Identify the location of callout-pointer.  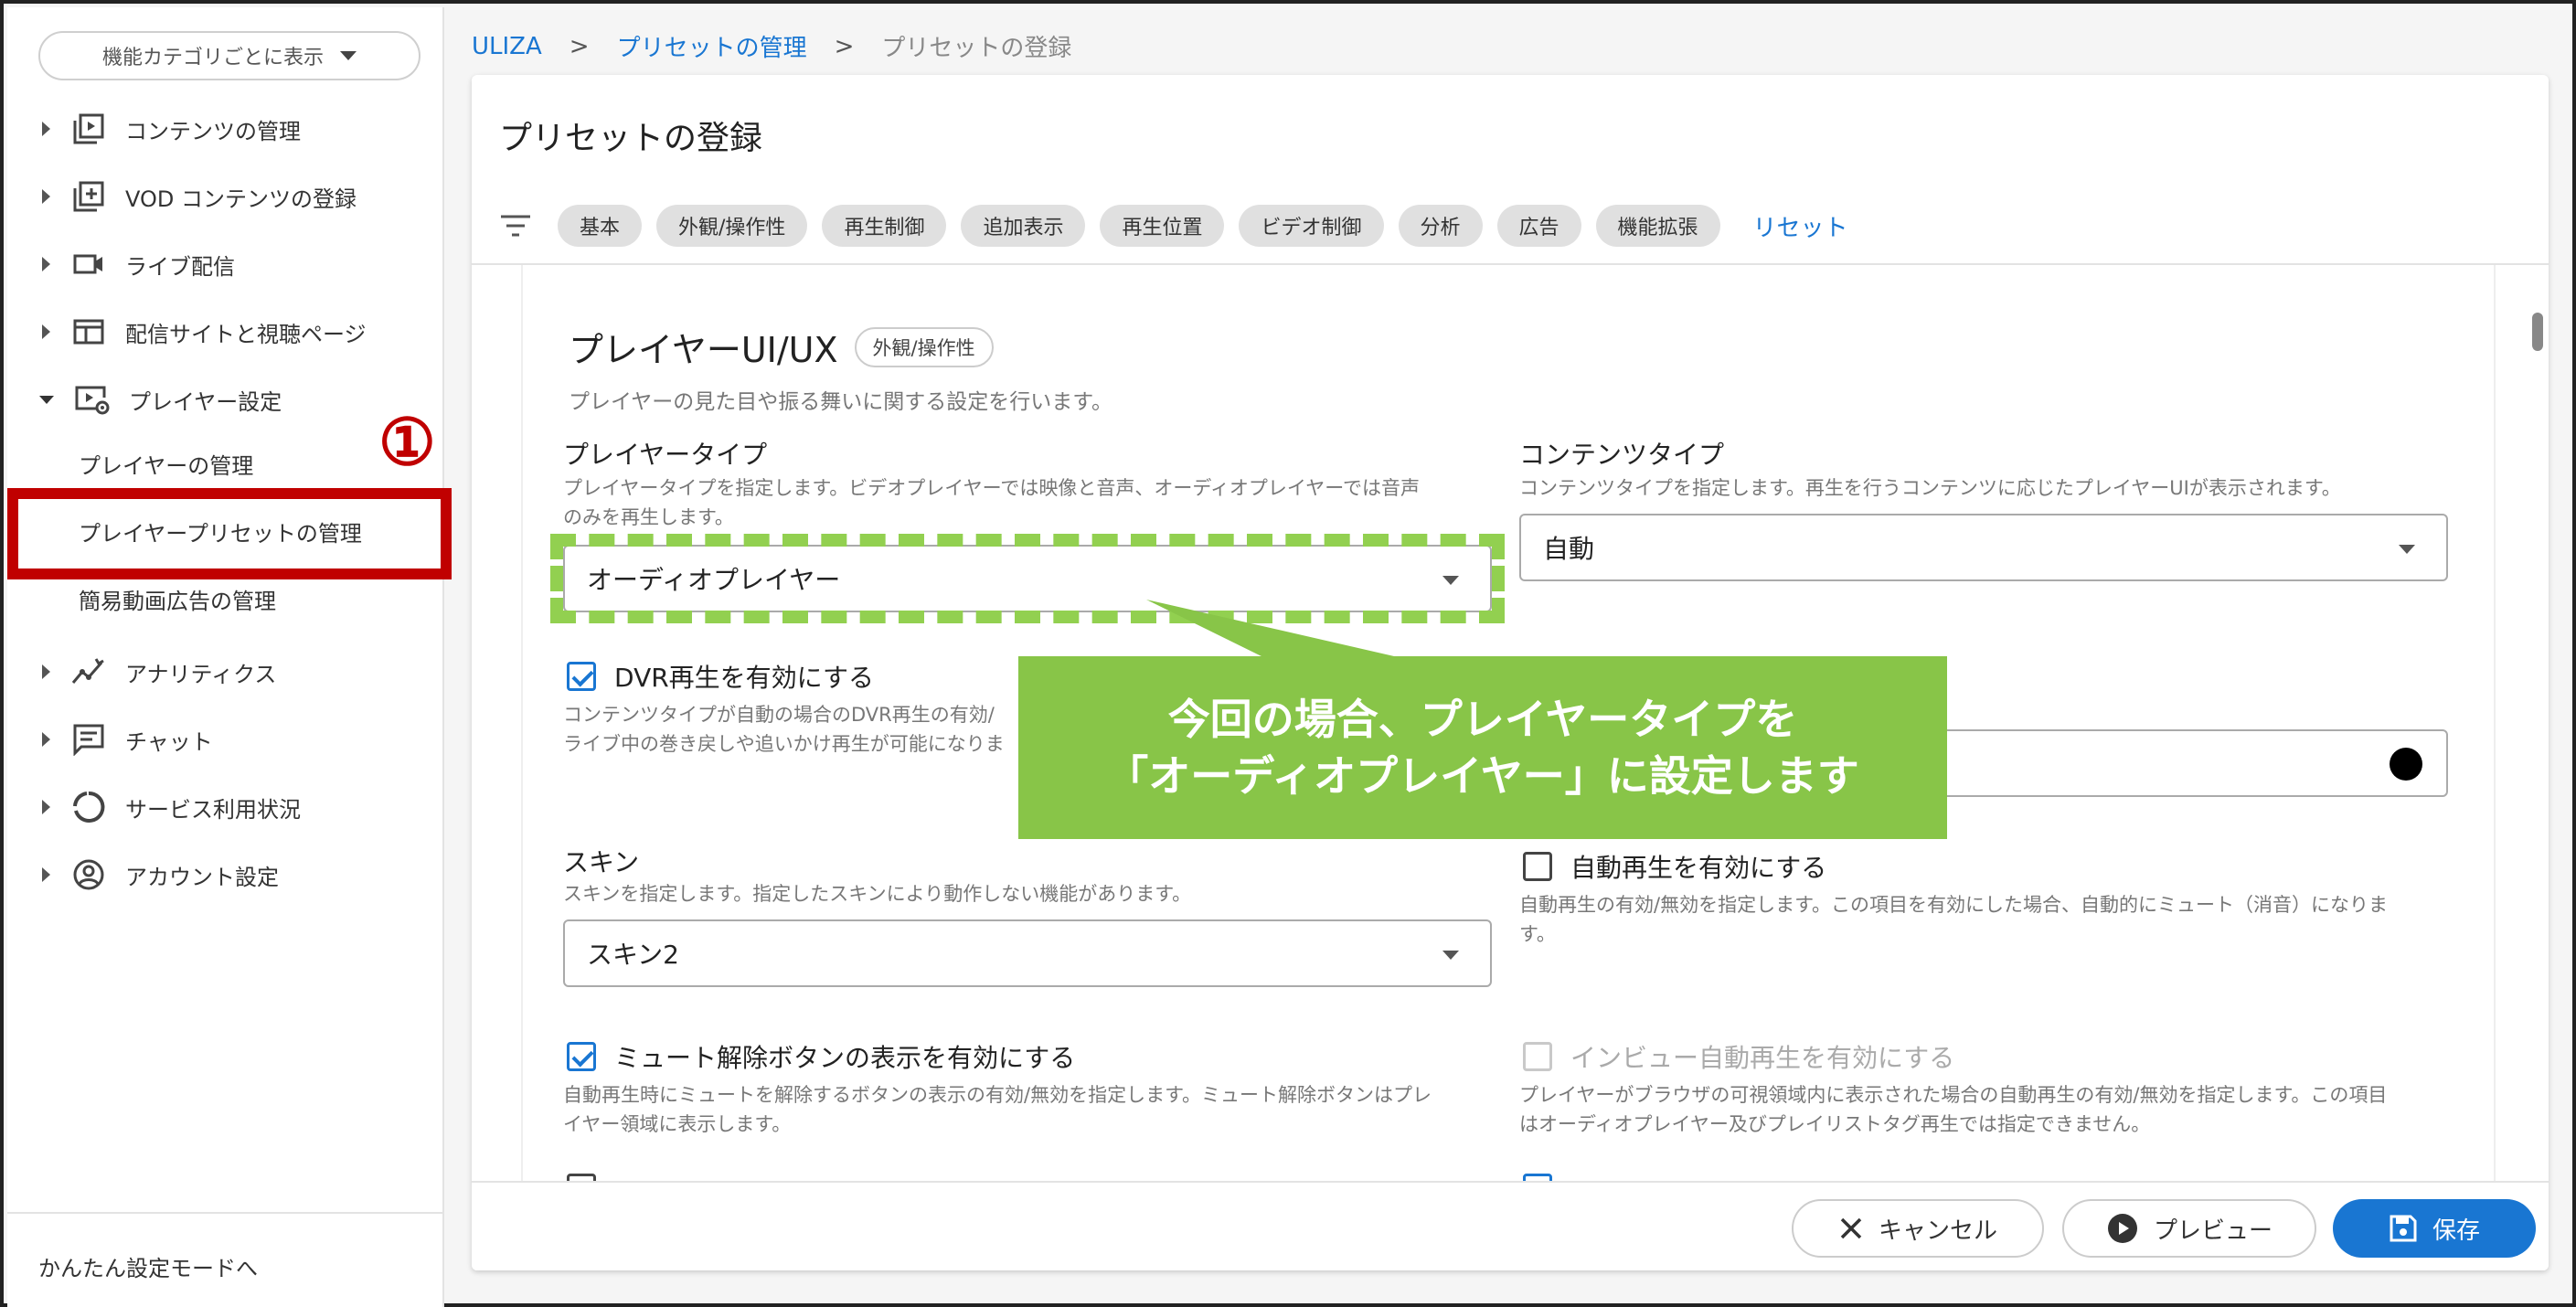
(1274, 629).